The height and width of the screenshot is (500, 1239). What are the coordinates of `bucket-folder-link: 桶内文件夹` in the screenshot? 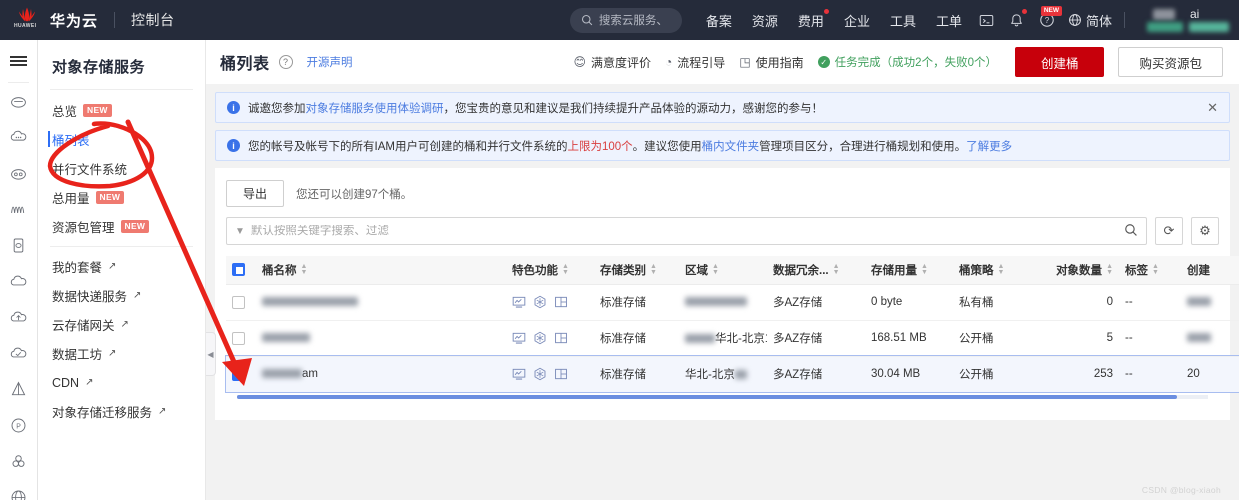 It's located at (731, 147).